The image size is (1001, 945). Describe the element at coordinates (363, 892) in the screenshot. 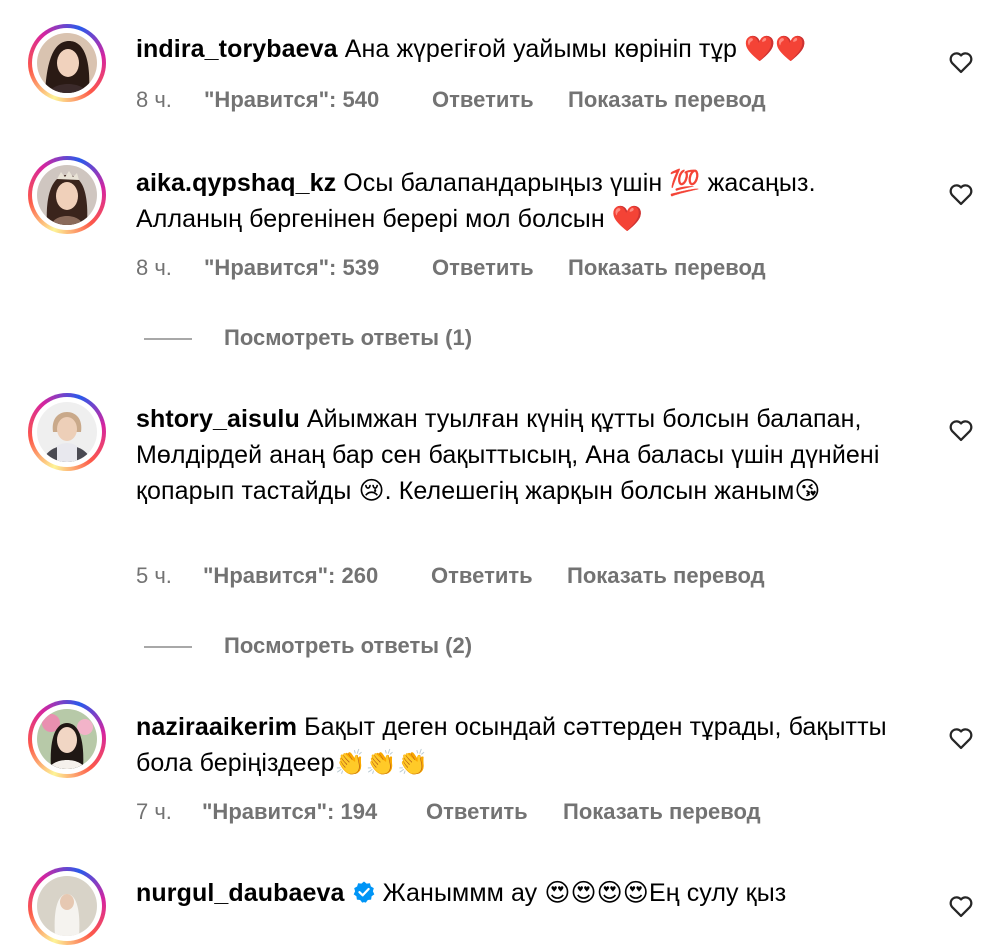

I see `verified-badge-icon` at that location.